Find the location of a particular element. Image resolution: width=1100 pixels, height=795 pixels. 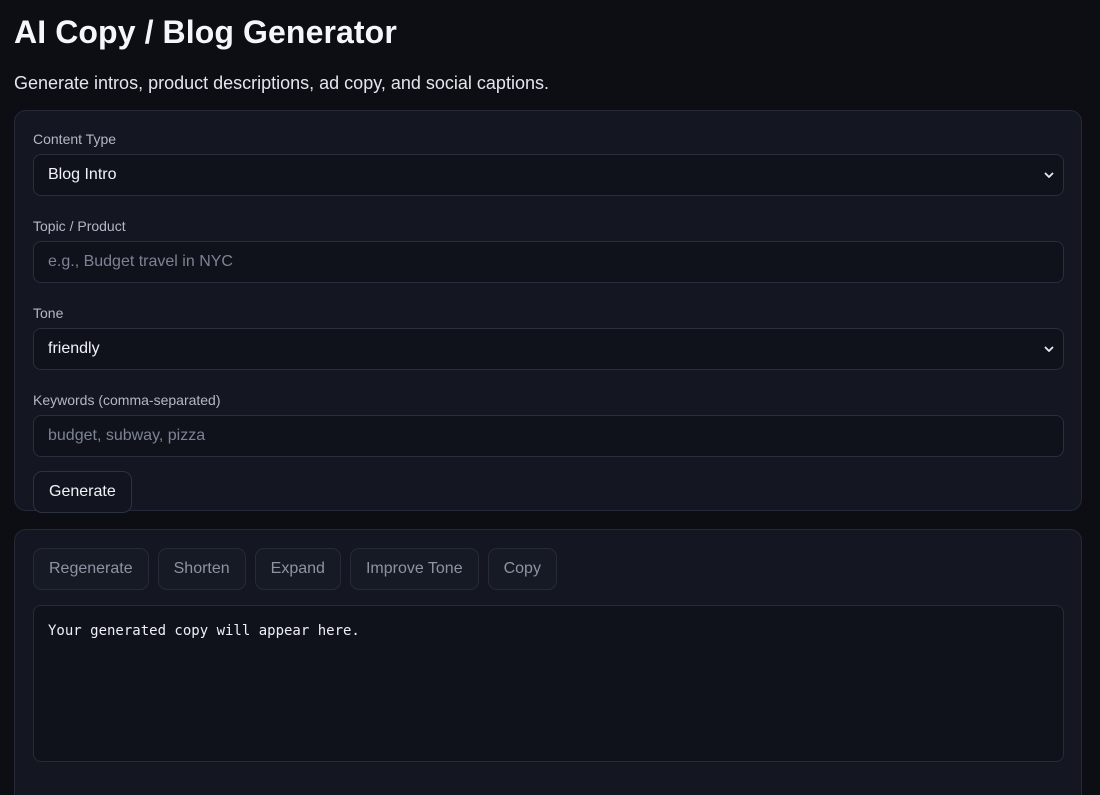

improve-tone-button: Improve Tone is located at coordinates (414, 569).